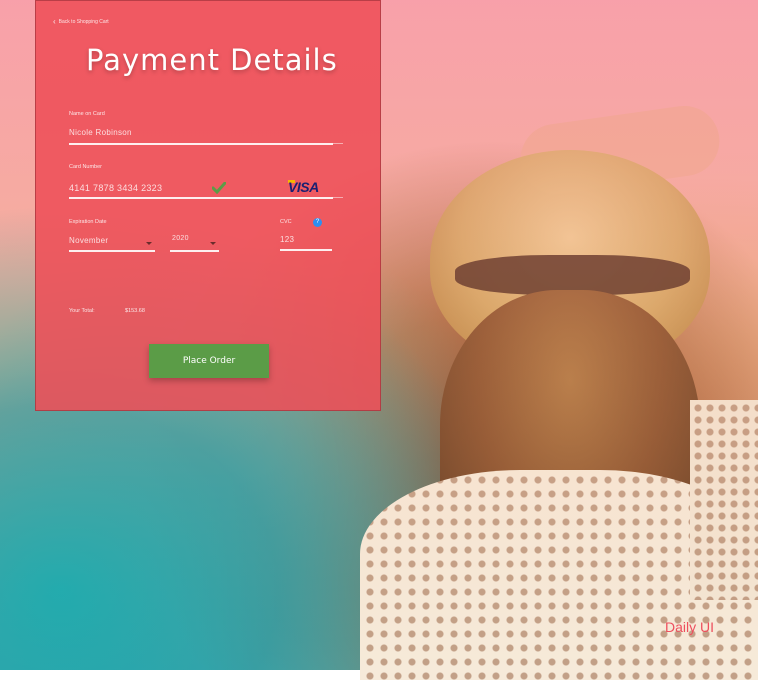  What do you see at coordinates (213, 243) in the screenshot?
I see `exp-year-caret-icon` at bounding box center [213, 243].